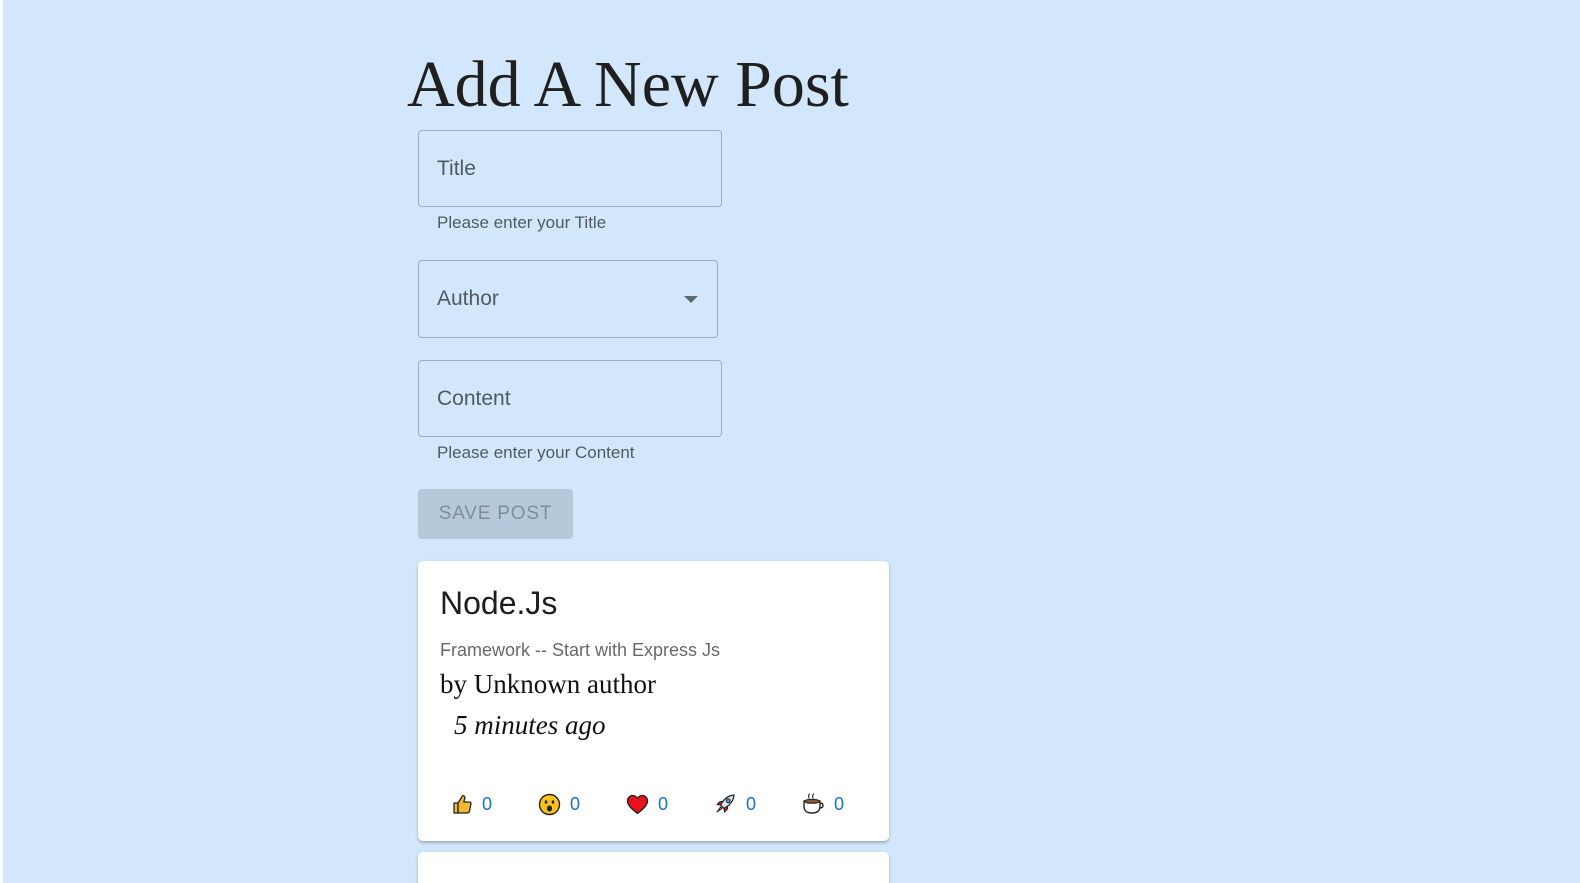 This screenshot has height=883, width=1580. I want to click on wow-icon, so click(549, 804).